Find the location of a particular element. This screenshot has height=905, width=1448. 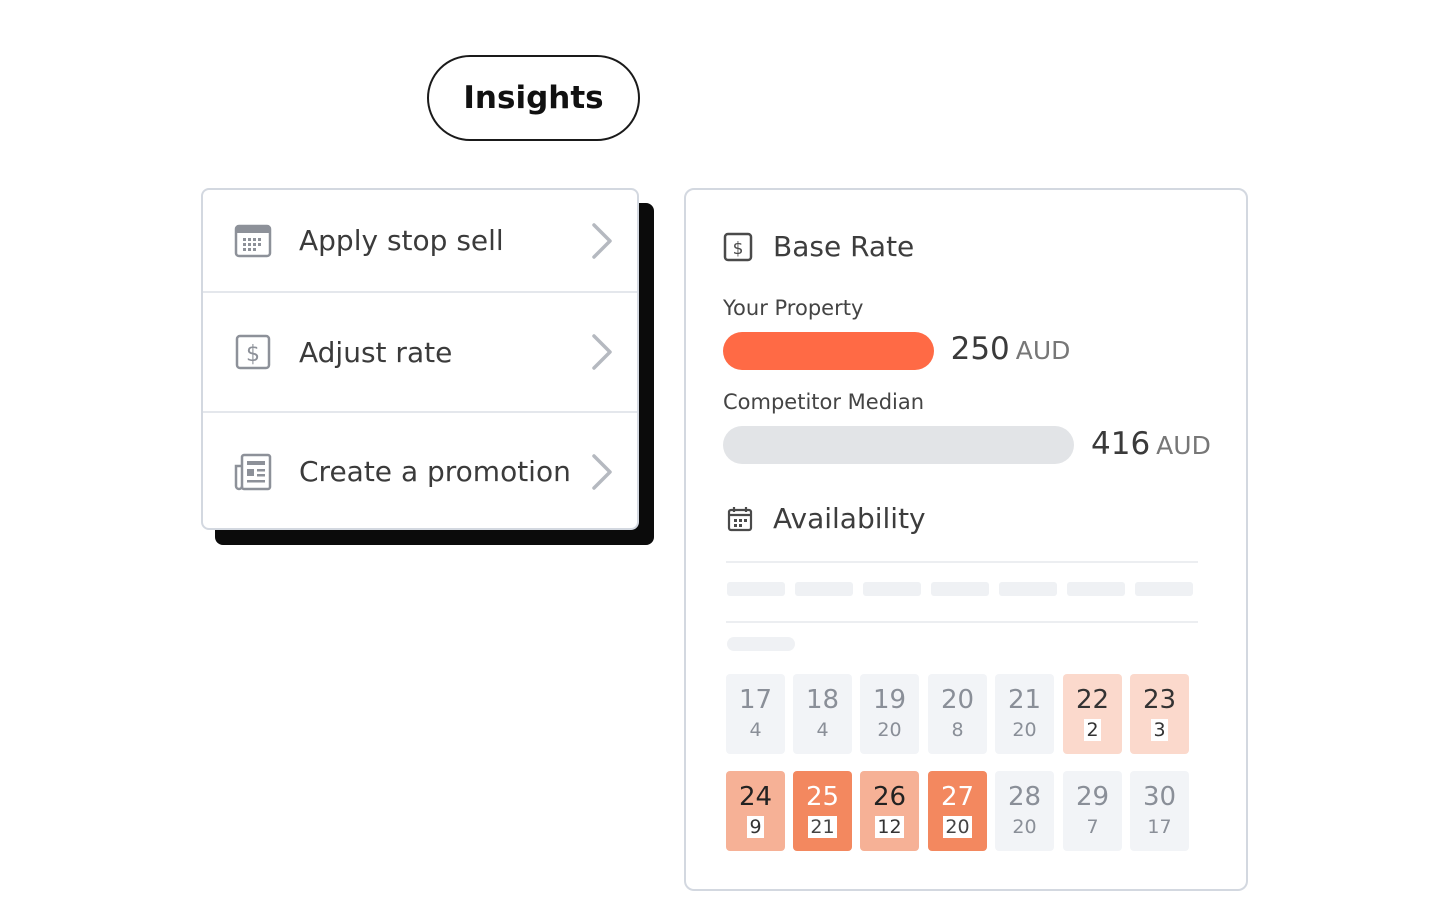

newspaper-icon is located at coordinates (253, 472).